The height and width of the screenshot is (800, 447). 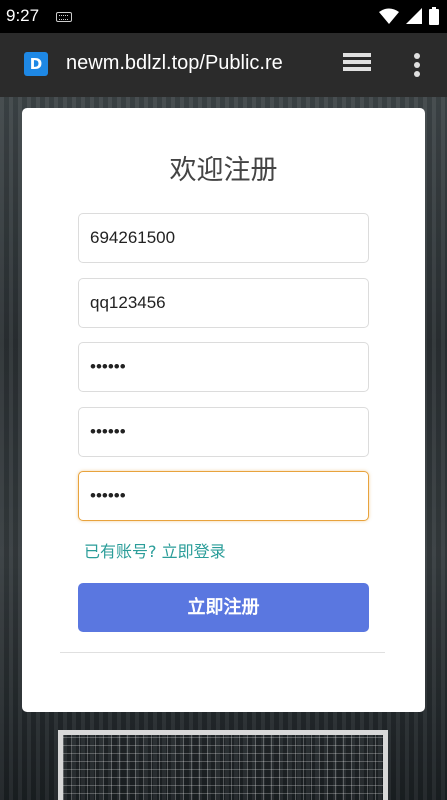 What do you see at coordinates (36, 64) in the screenshot?
I see `site-favicon-icon: D` at bounding box center [36, 64].